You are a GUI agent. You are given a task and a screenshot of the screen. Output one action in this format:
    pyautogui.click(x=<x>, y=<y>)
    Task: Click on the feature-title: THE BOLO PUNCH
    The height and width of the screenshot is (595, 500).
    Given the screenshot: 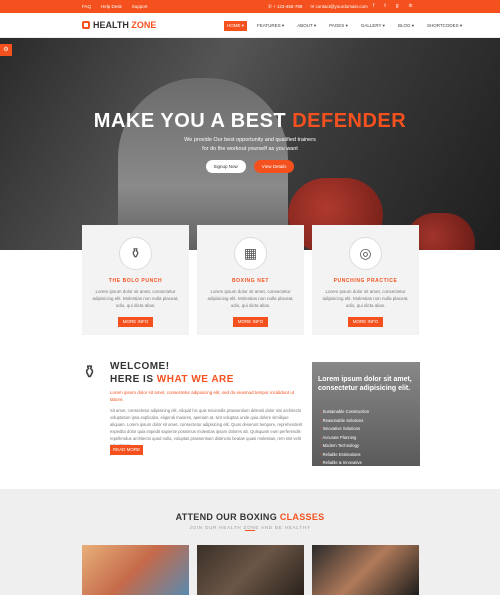 What is the action you would take?
    pyautogui.click(x=135, y=281)
    